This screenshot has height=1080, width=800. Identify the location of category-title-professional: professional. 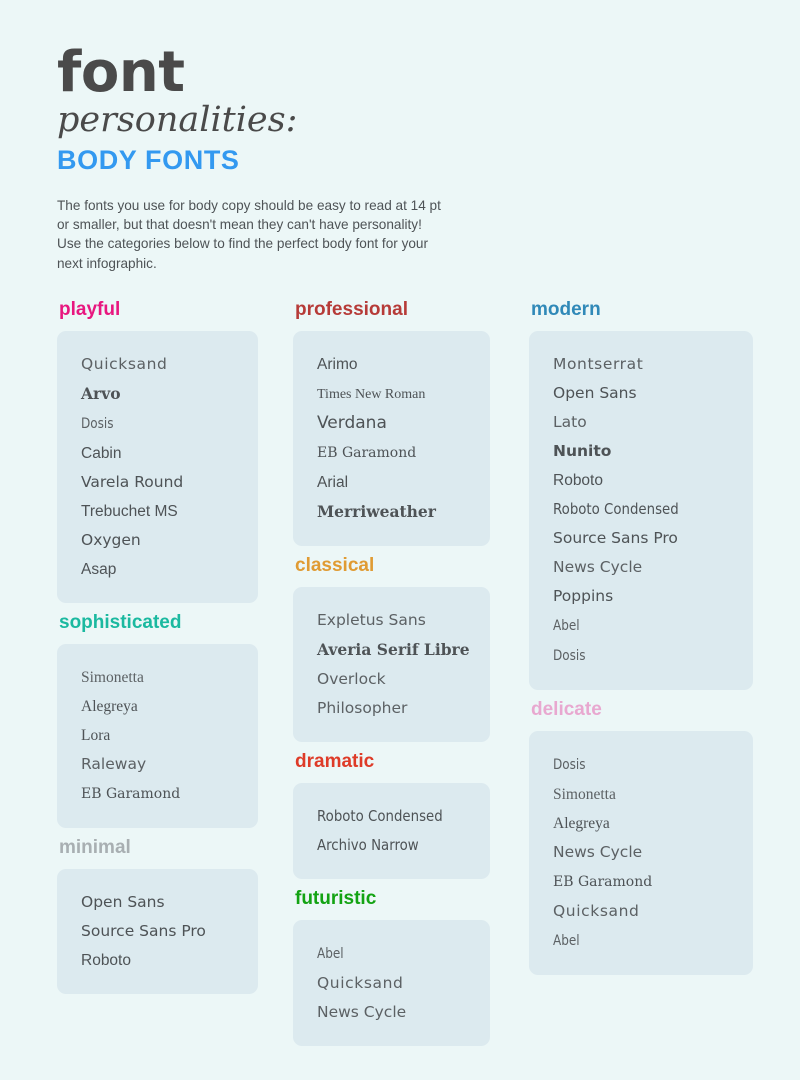
(351, 309).